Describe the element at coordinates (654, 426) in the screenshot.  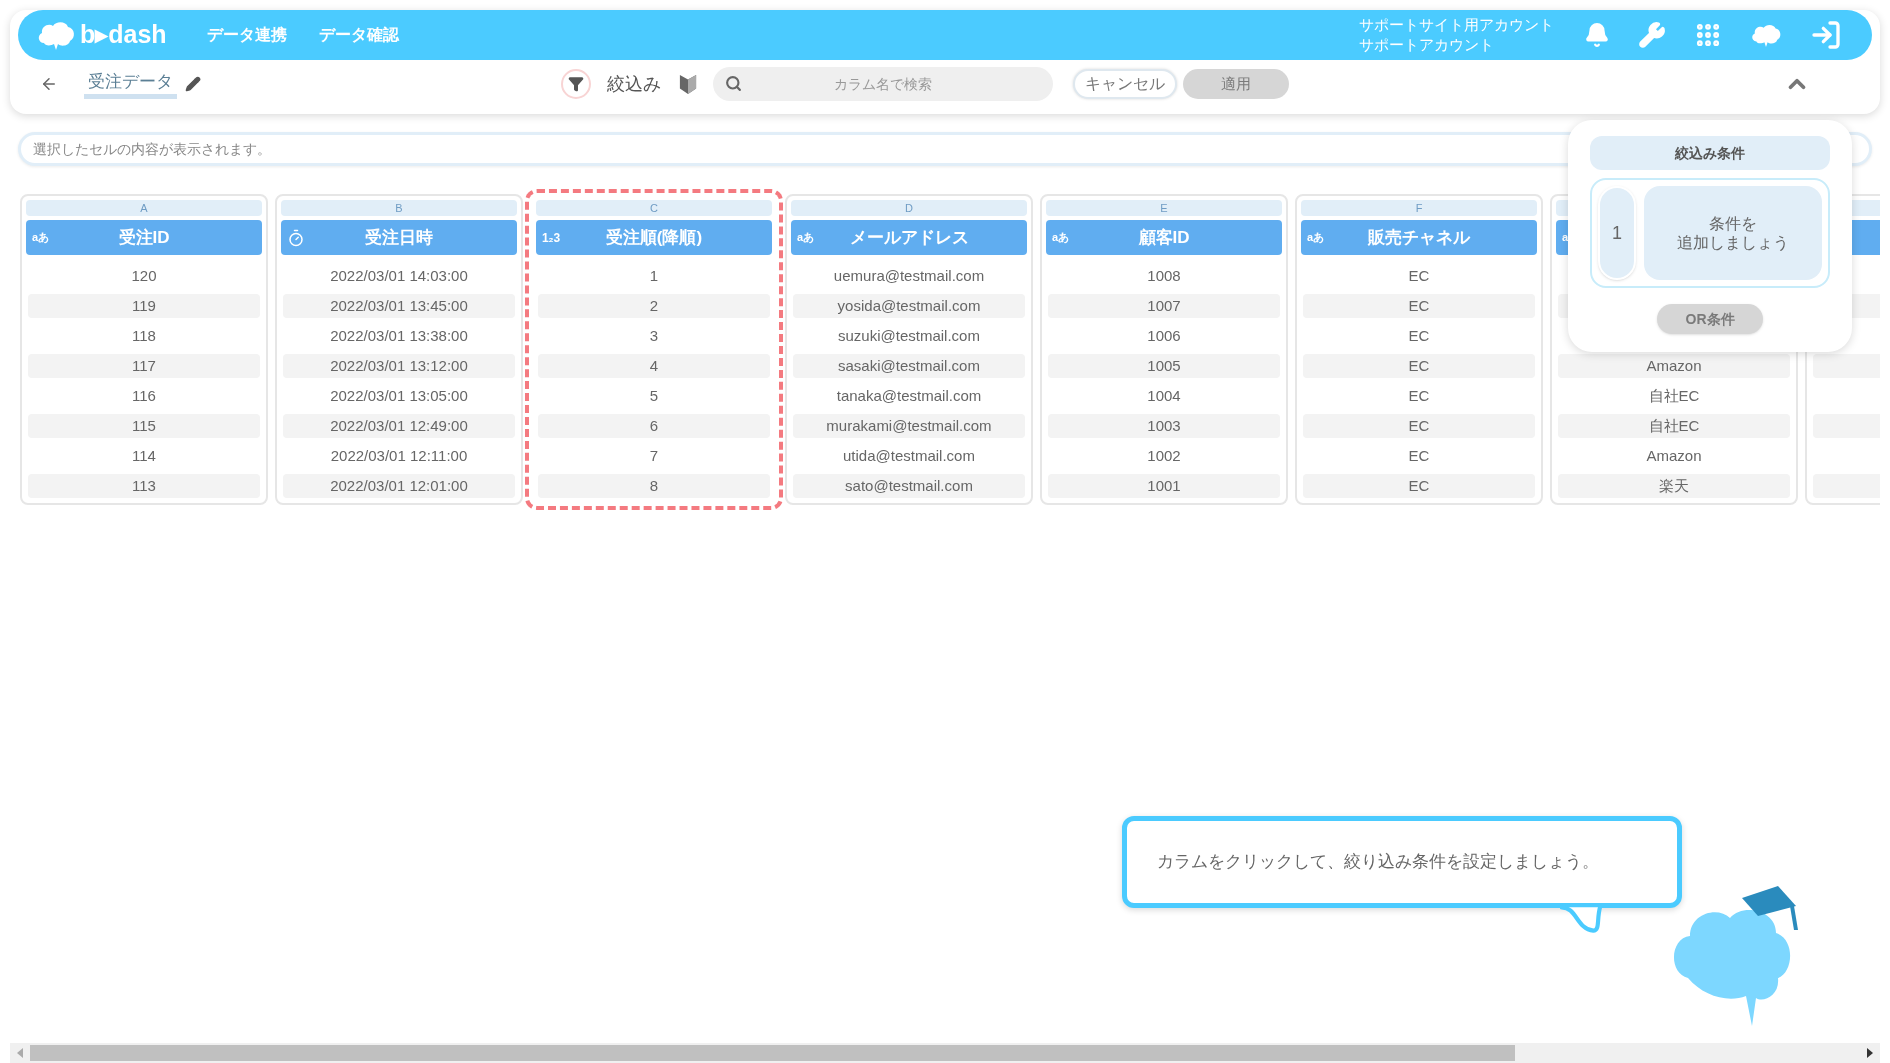
I see `table-cell: 6` at that location.